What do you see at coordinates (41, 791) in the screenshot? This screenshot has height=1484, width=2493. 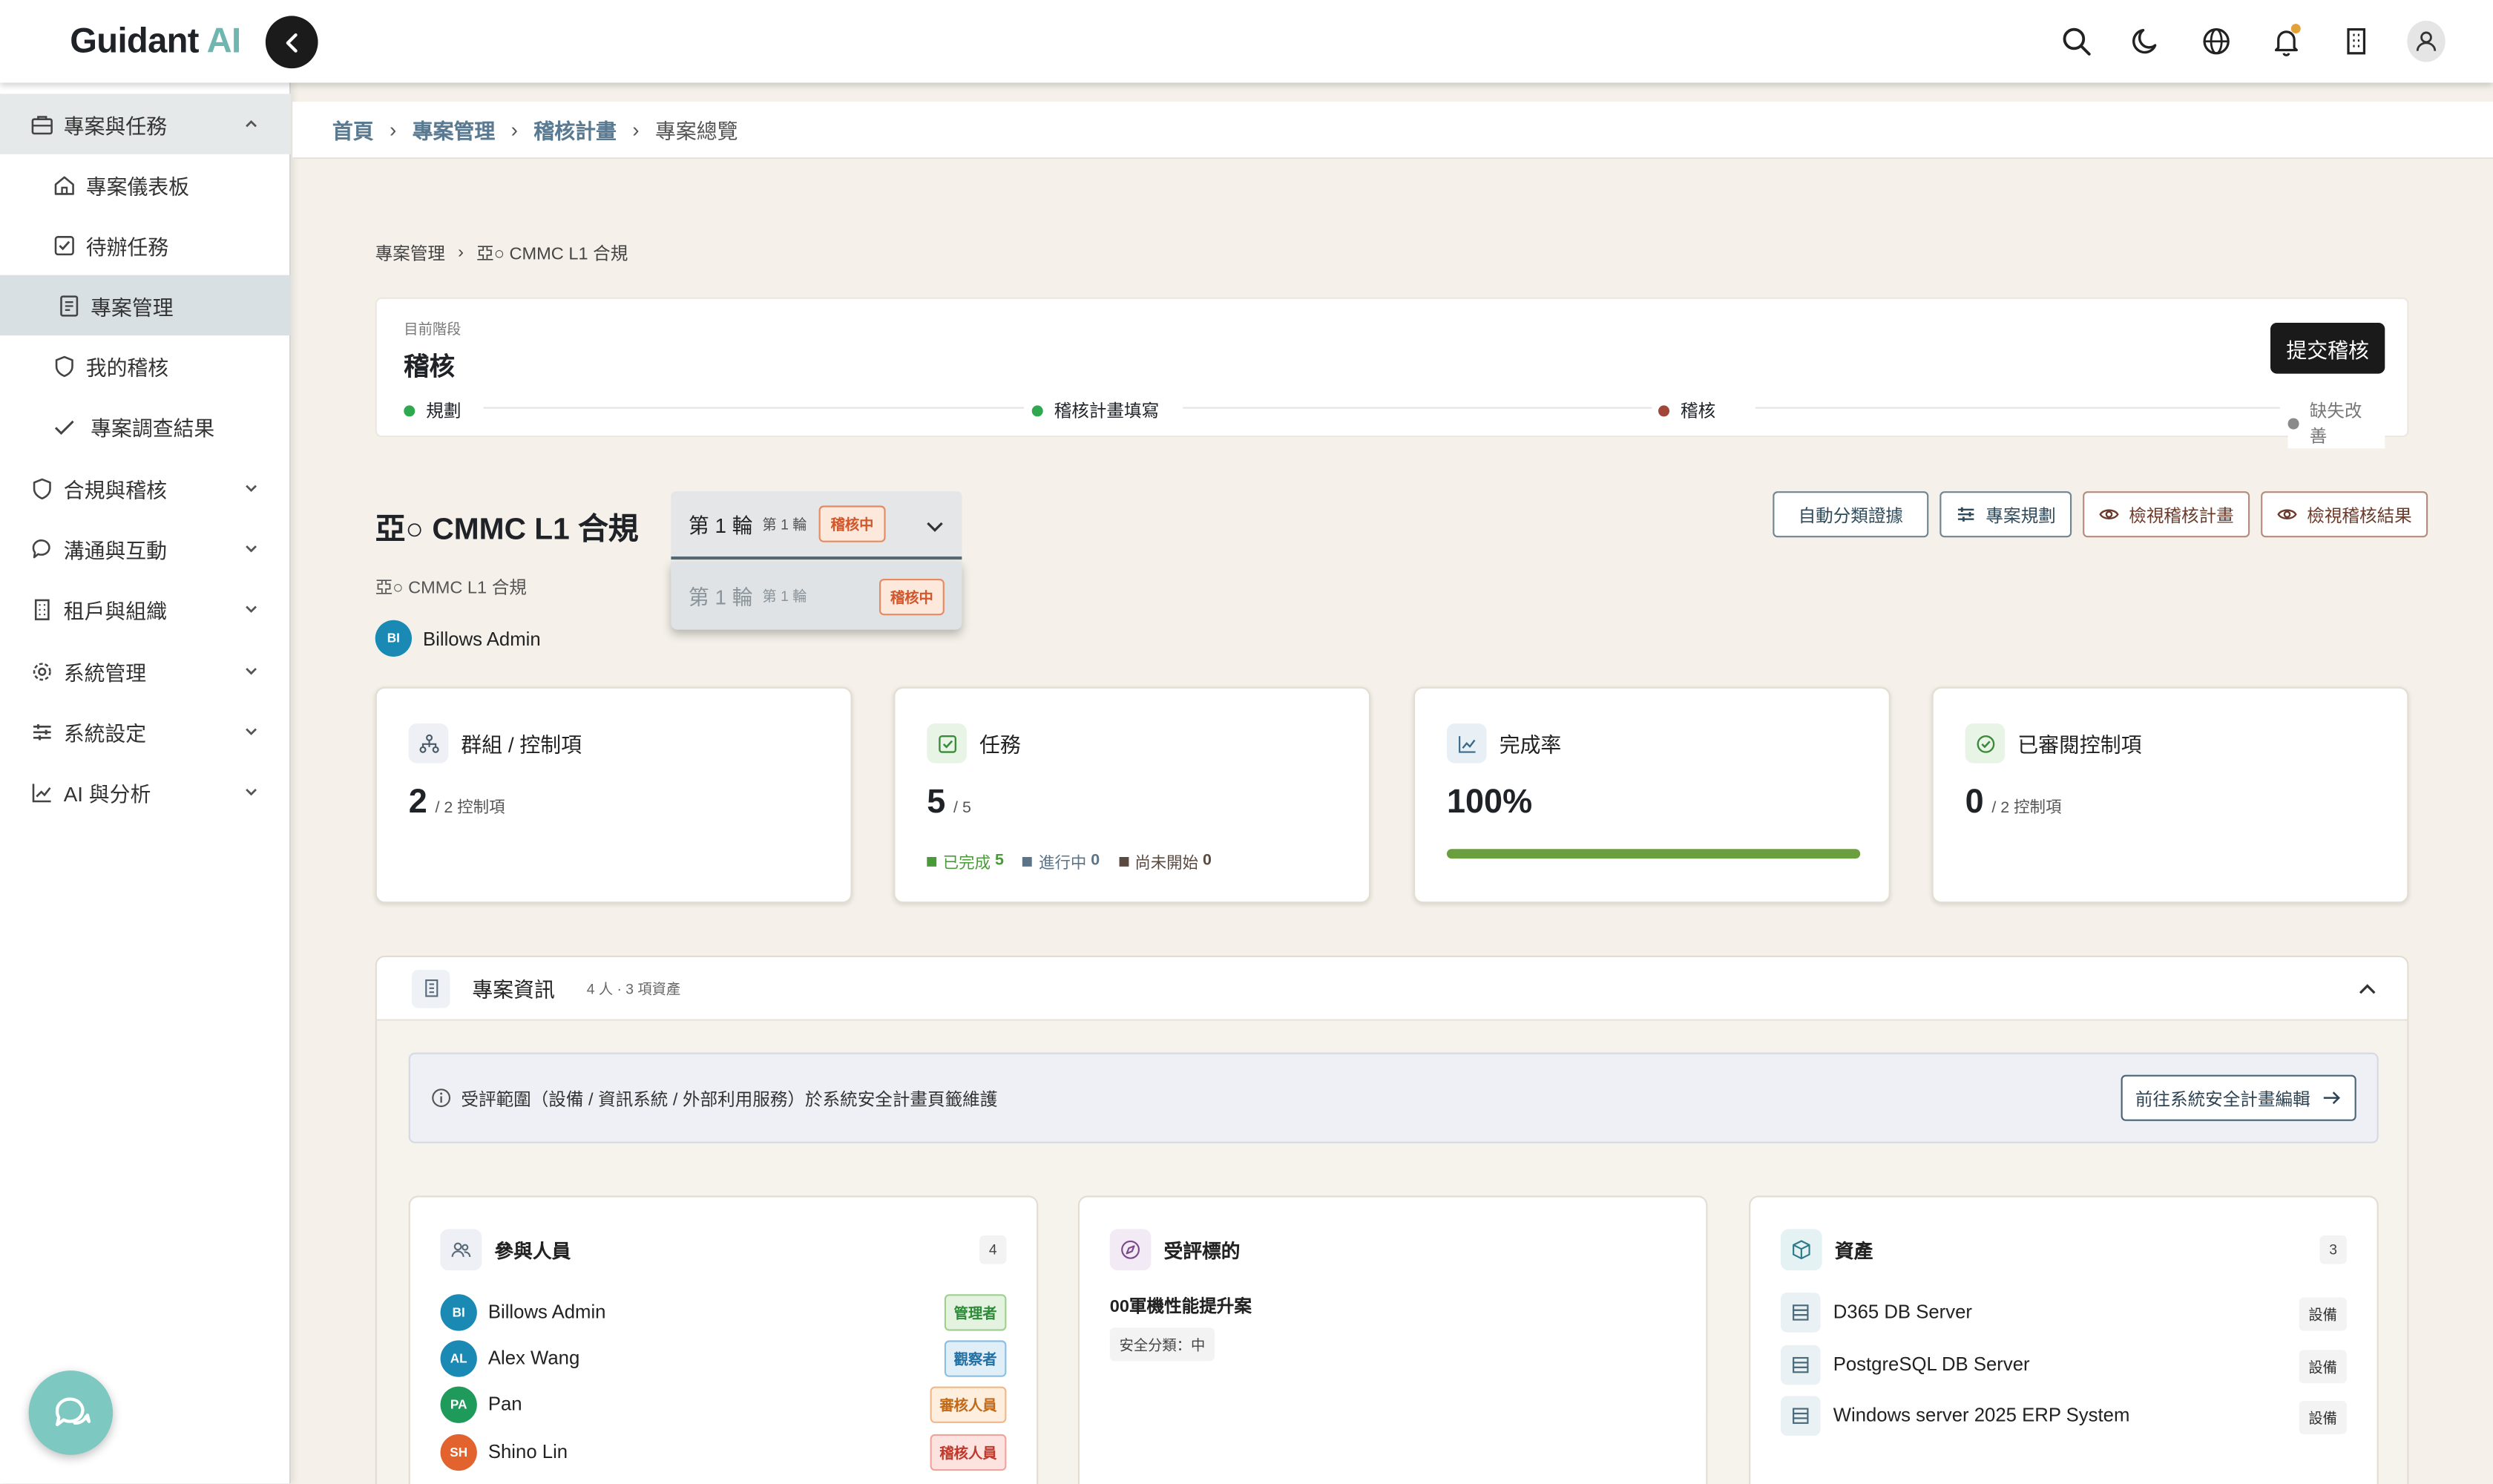 I see `chart-icon` at bounding box center [41, 791].